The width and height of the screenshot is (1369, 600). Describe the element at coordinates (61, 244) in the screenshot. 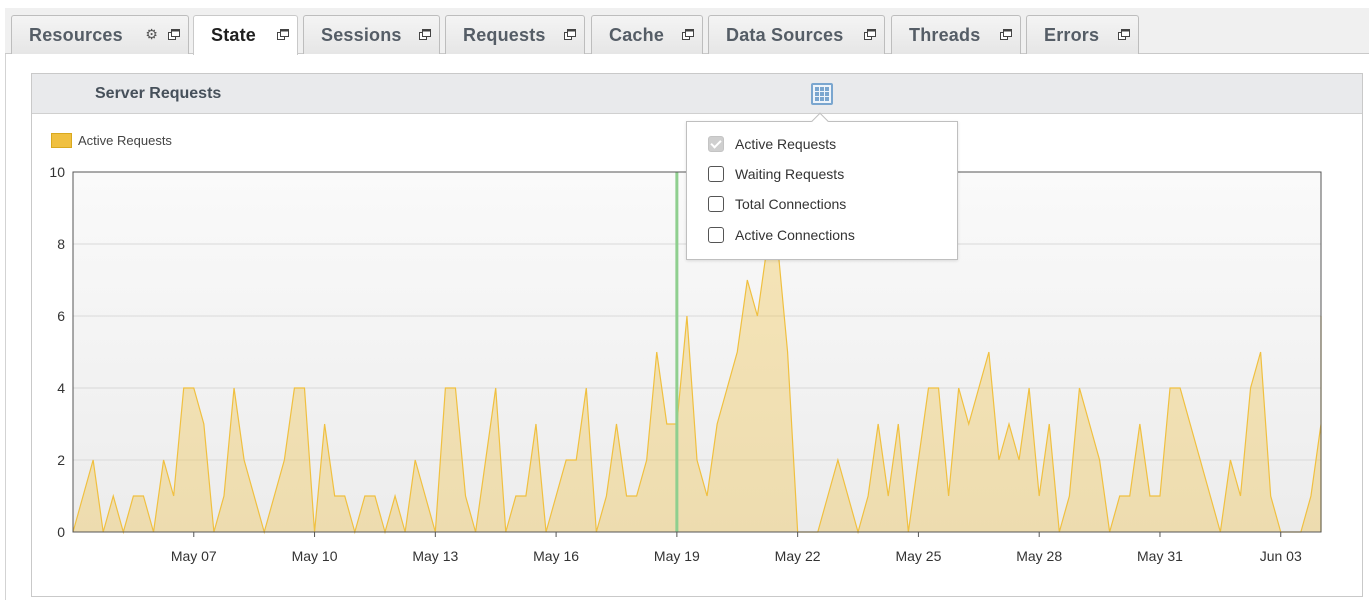

I see `y-tick-label: 8` at that location.